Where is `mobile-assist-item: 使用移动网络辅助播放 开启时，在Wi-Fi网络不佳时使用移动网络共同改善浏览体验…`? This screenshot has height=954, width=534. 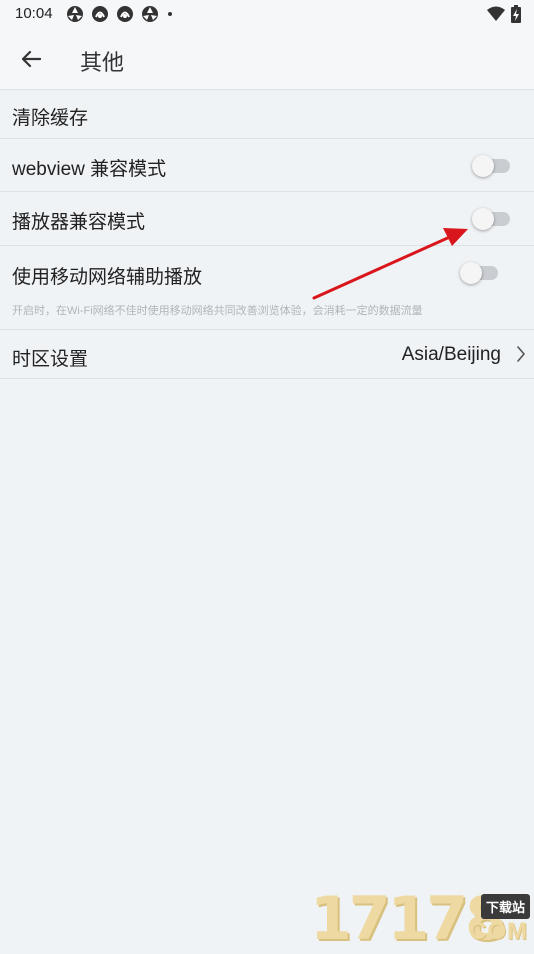
mobile-assist-item: 使用移动网络辅助播放 开启时，在Wi-Fi网络不佳时使用移动网络共同改善浏览体验… is located at coordinates (267, 288).